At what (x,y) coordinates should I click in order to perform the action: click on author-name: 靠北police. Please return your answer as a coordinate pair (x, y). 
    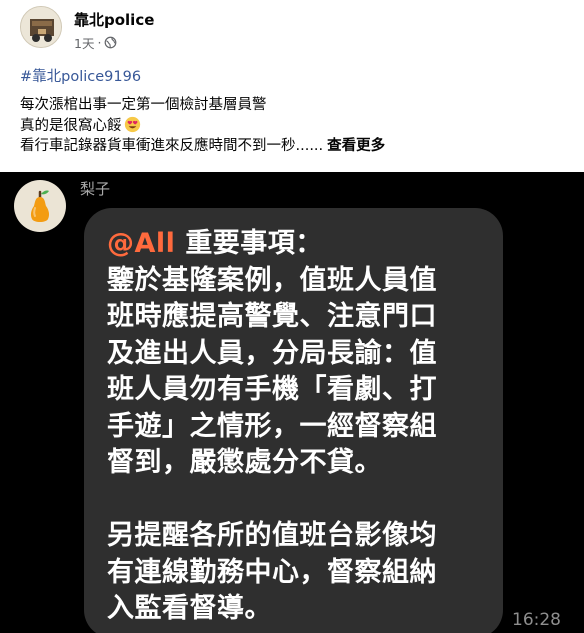
    Looking at the image, I should click on (114, 19).